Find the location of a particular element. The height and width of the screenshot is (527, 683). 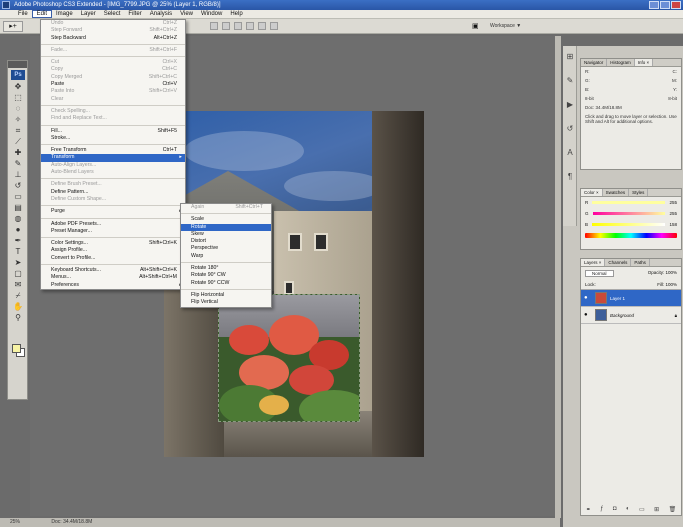

align-right-icon is located at coordinates (274, 26).